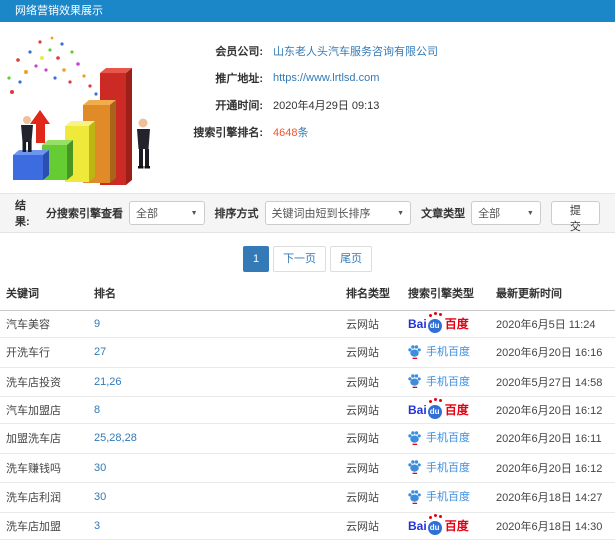 Image resolution: width=615 pixels, height=540 pixels. I want to click on sort-label: 排序方式, so click(236, 214).